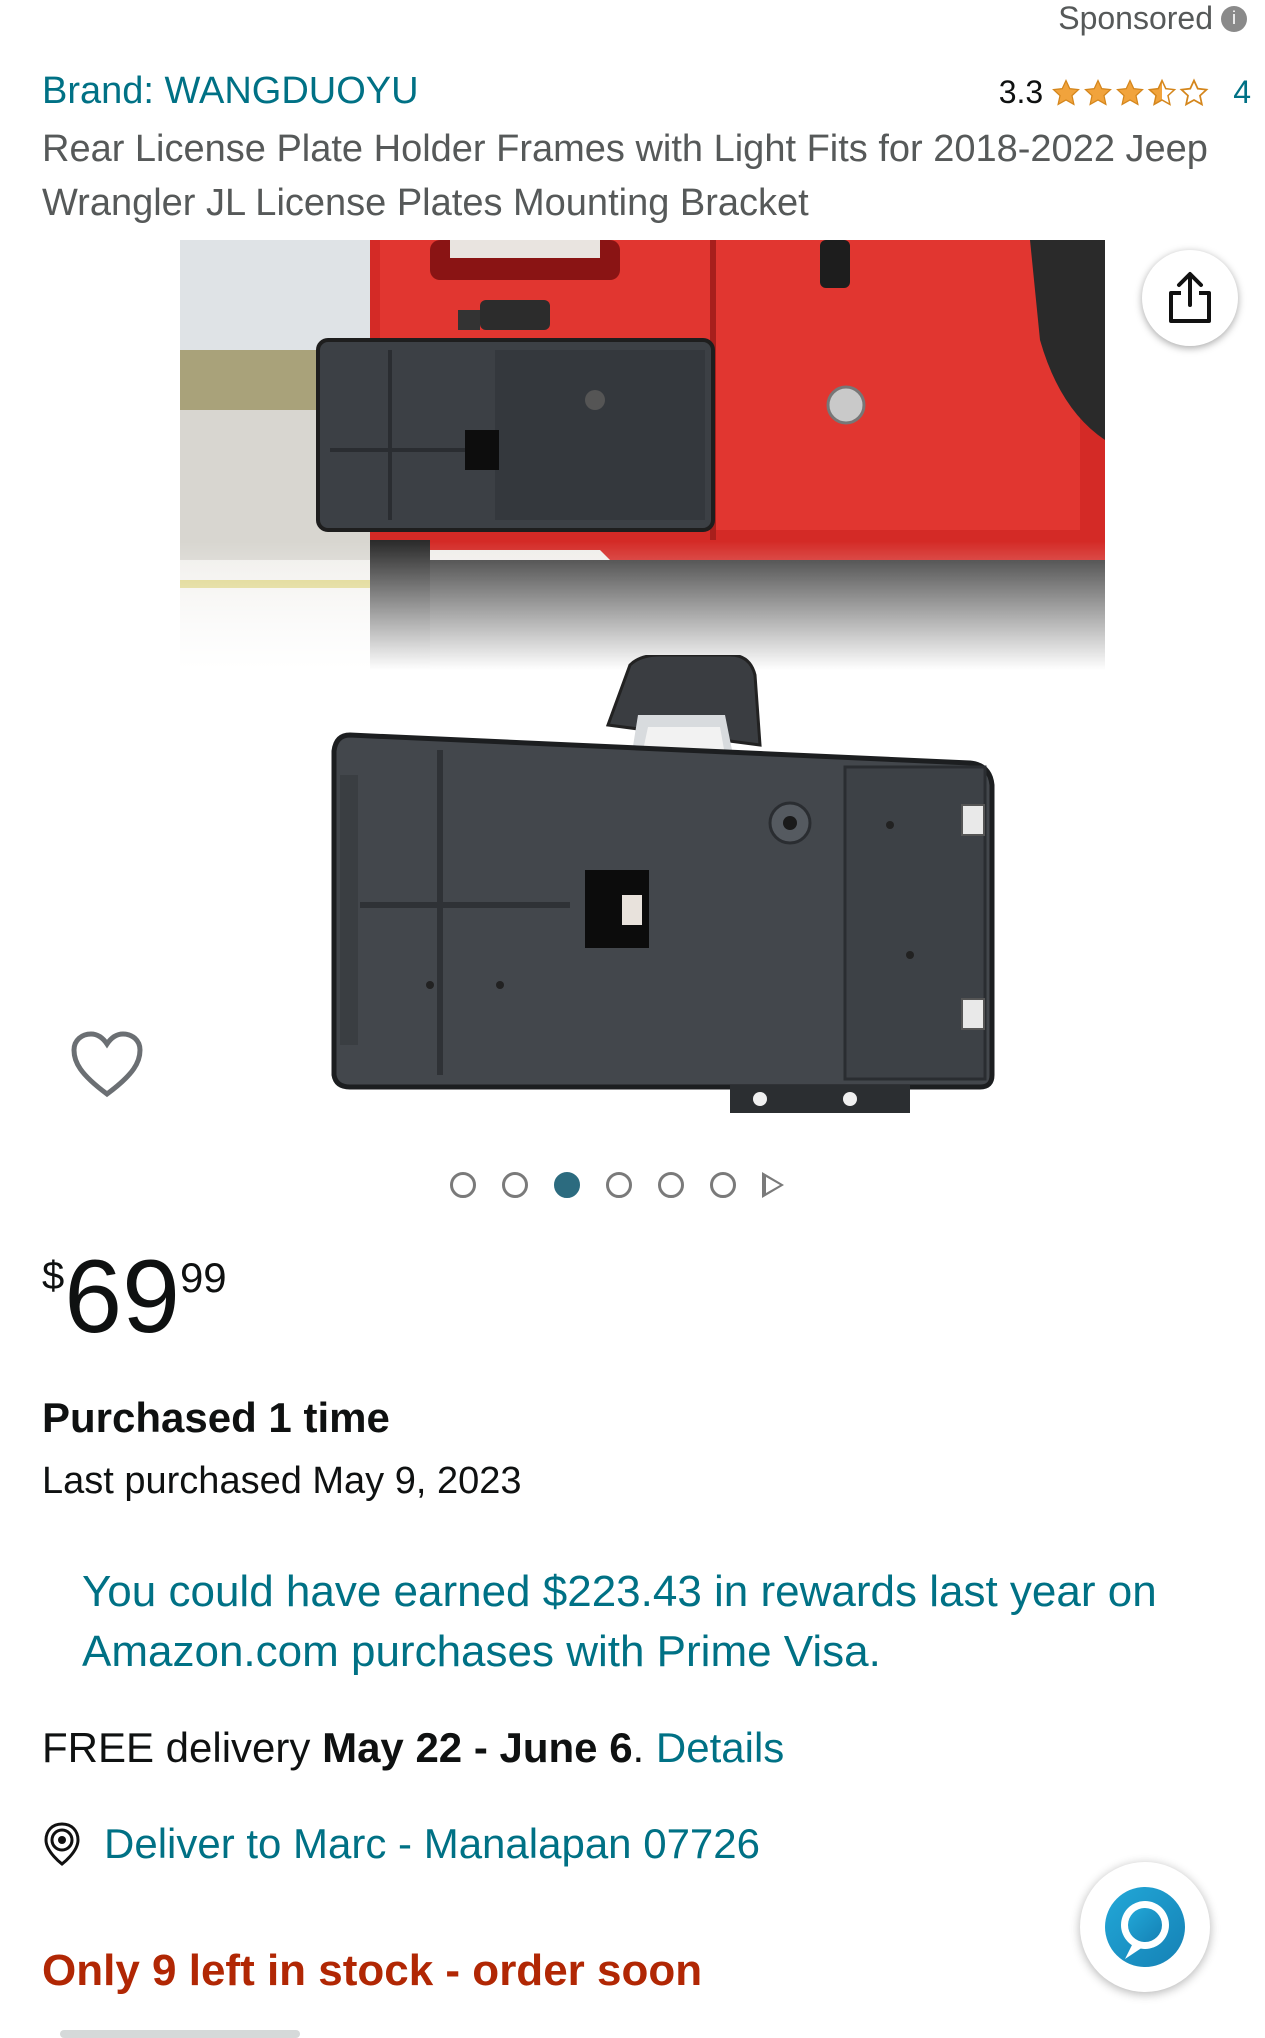 The height and width of the screenshot is (2038, 1265). Describe the element at coordinates (180, 2034) in the screenshot. I see `bottom-scroll-indicator` at that location.